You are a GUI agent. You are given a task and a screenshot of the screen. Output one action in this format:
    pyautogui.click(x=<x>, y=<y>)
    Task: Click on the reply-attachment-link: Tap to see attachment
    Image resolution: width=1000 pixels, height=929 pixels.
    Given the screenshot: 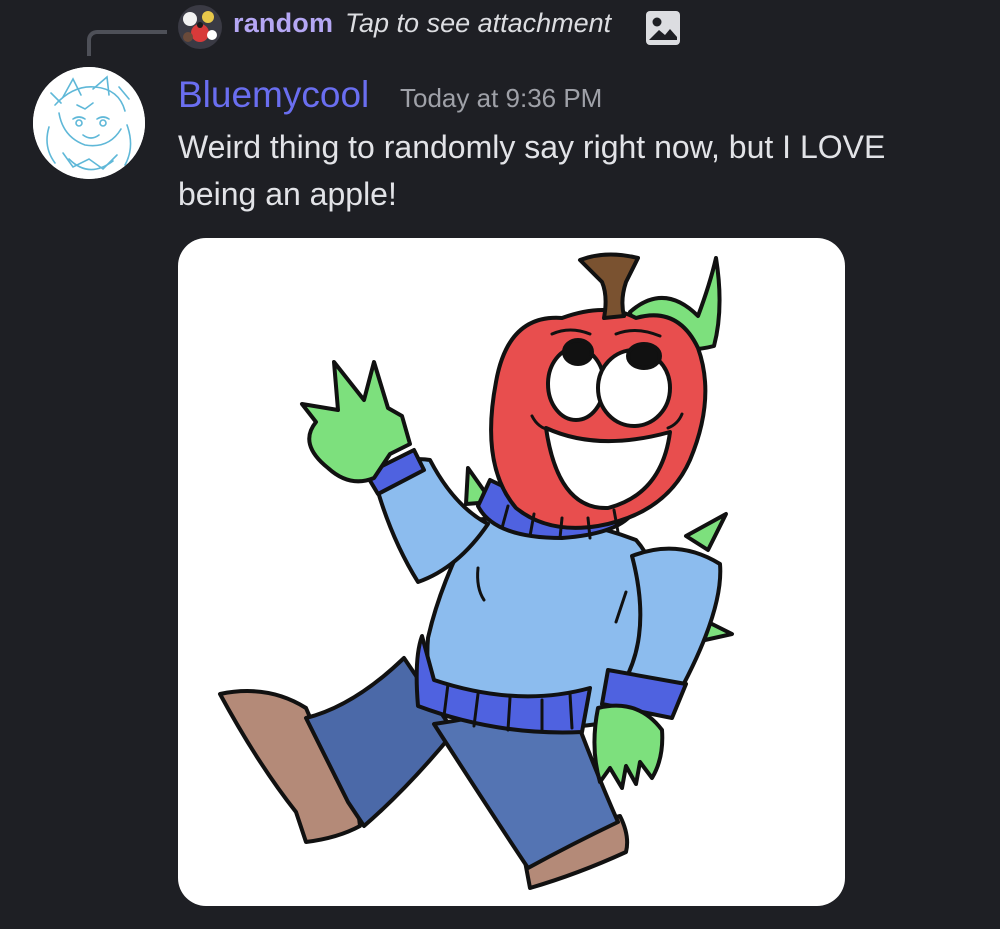 What is the action you would take?
    pyautogui.click(x=478, y=23)
    